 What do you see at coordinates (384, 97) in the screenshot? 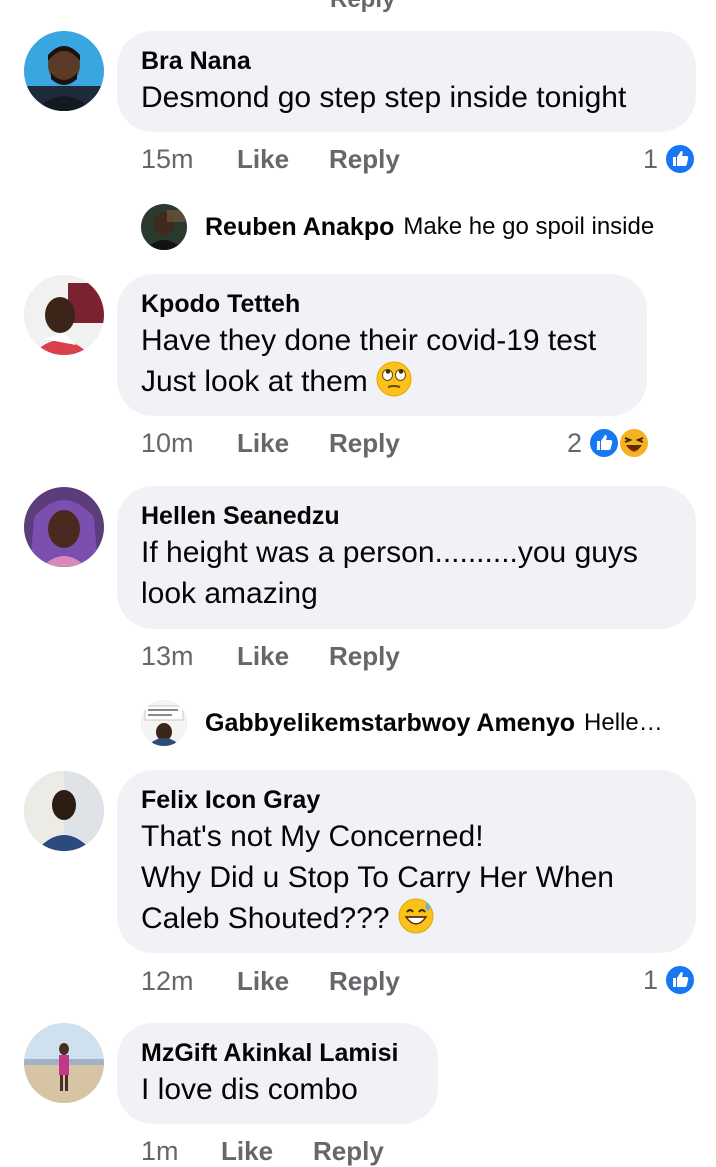
I see `comment-text: Desmond go step step inside tonight` at bounding box center [384, 97].